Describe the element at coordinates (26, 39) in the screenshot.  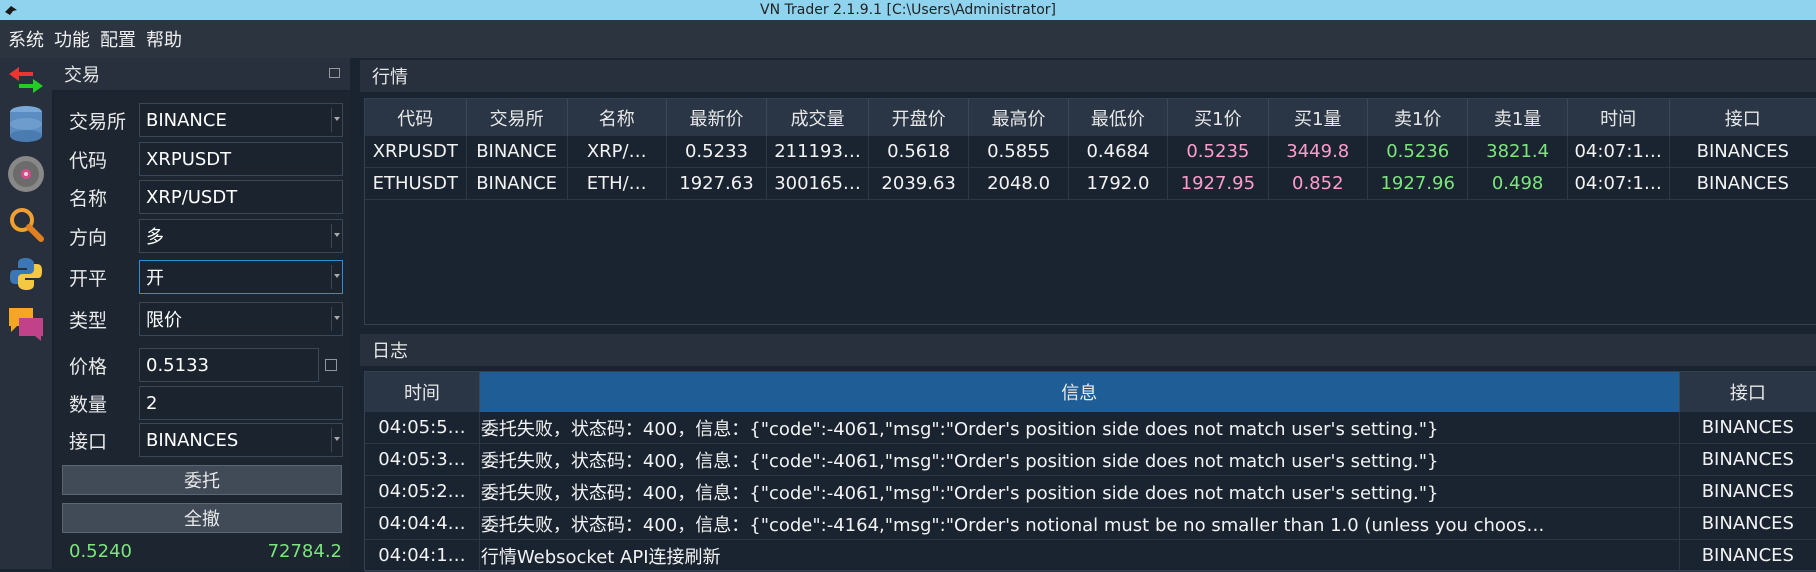
I see `menu-system: 系统` at that location.